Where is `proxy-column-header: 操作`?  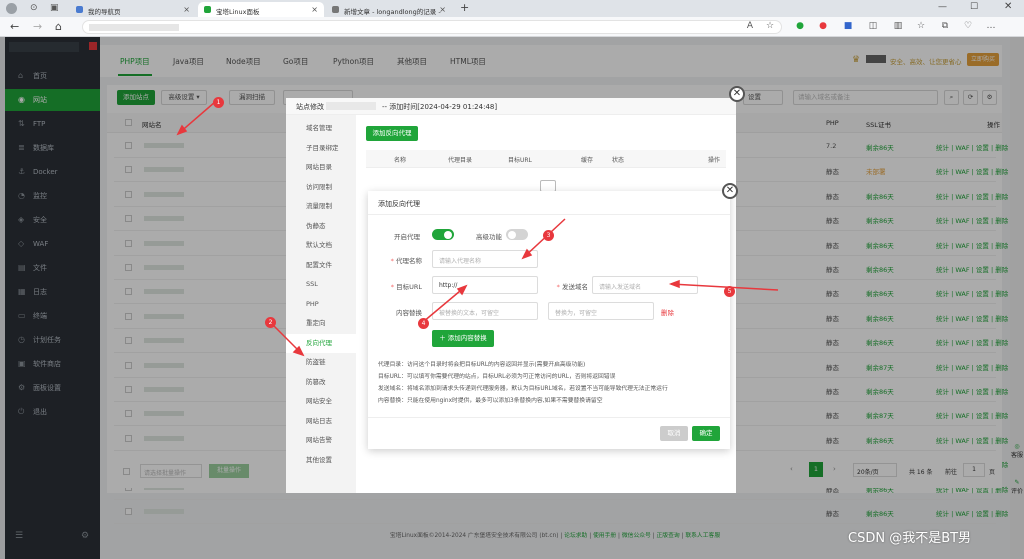
proxy-column-header: 操作 is located at coordinates (714, 160).